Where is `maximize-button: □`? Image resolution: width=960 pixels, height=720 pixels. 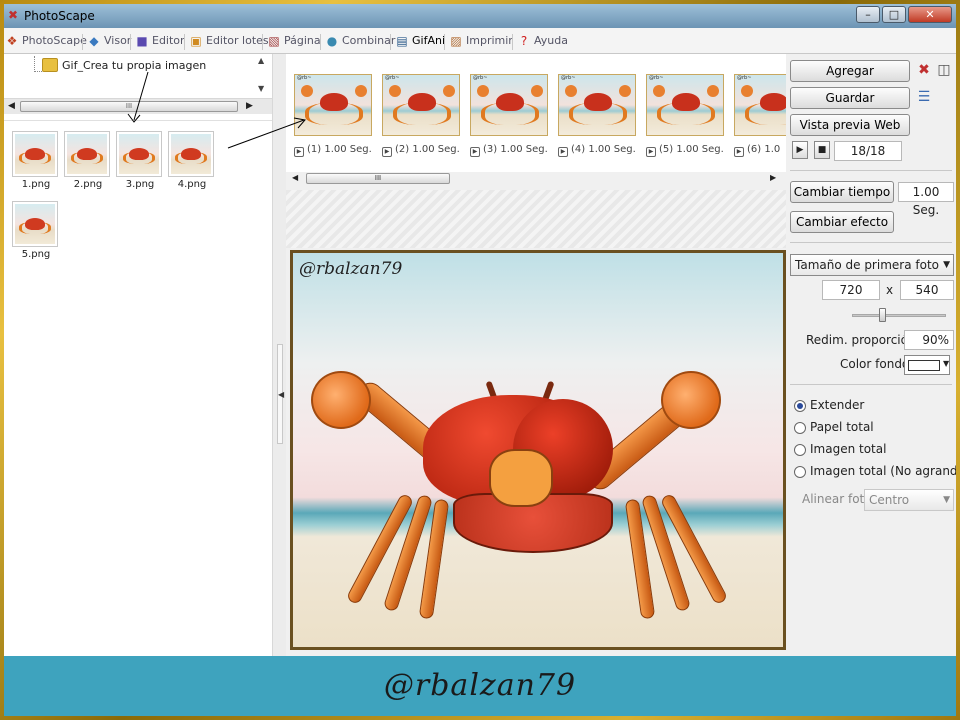 maximize-button: □ is located at coordinates (894, 14).